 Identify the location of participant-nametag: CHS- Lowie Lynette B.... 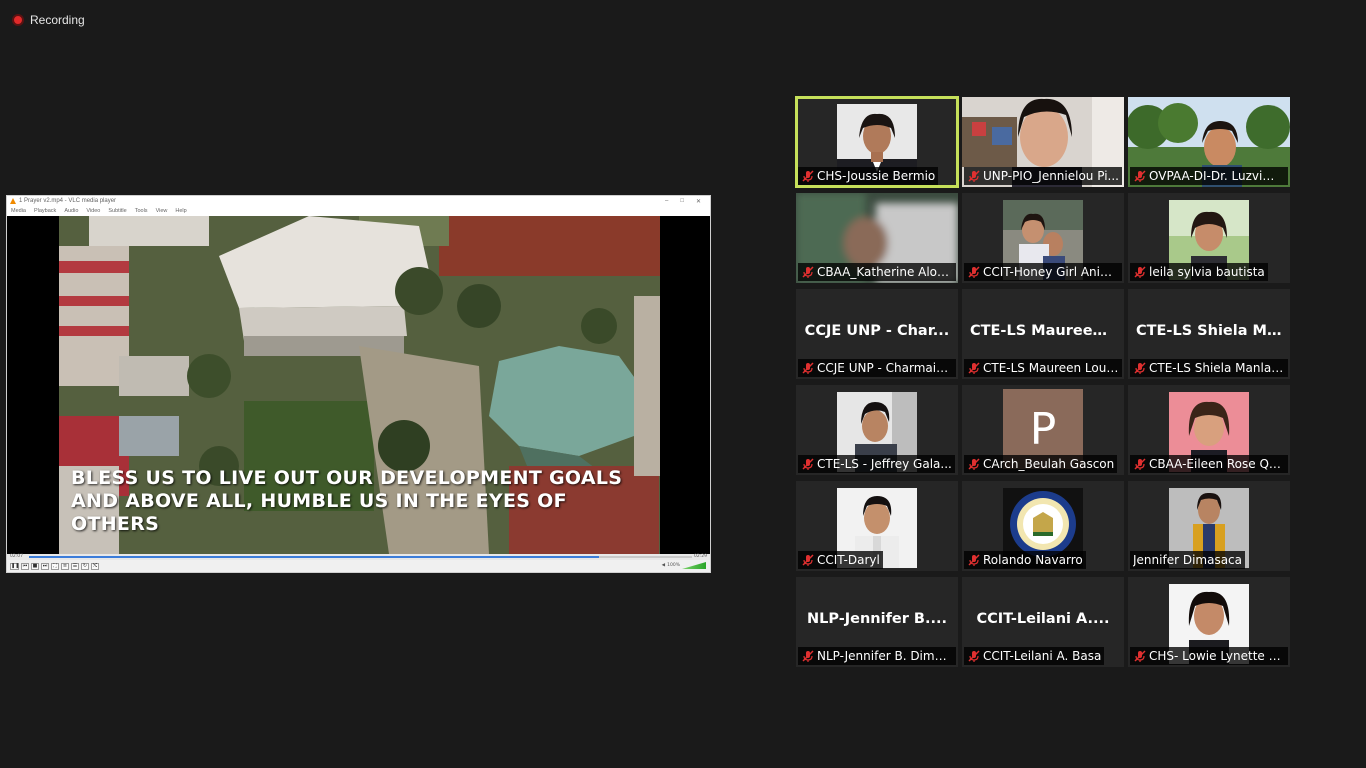
(1209, 656).